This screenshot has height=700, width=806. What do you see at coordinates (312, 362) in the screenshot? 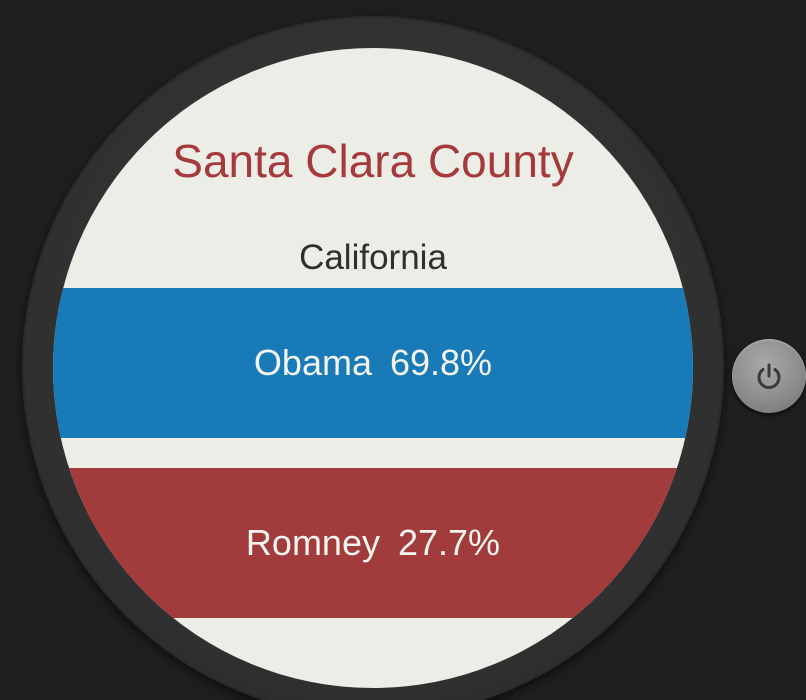
I see `candidate-name: Obama` at bounding box center [312, 362].